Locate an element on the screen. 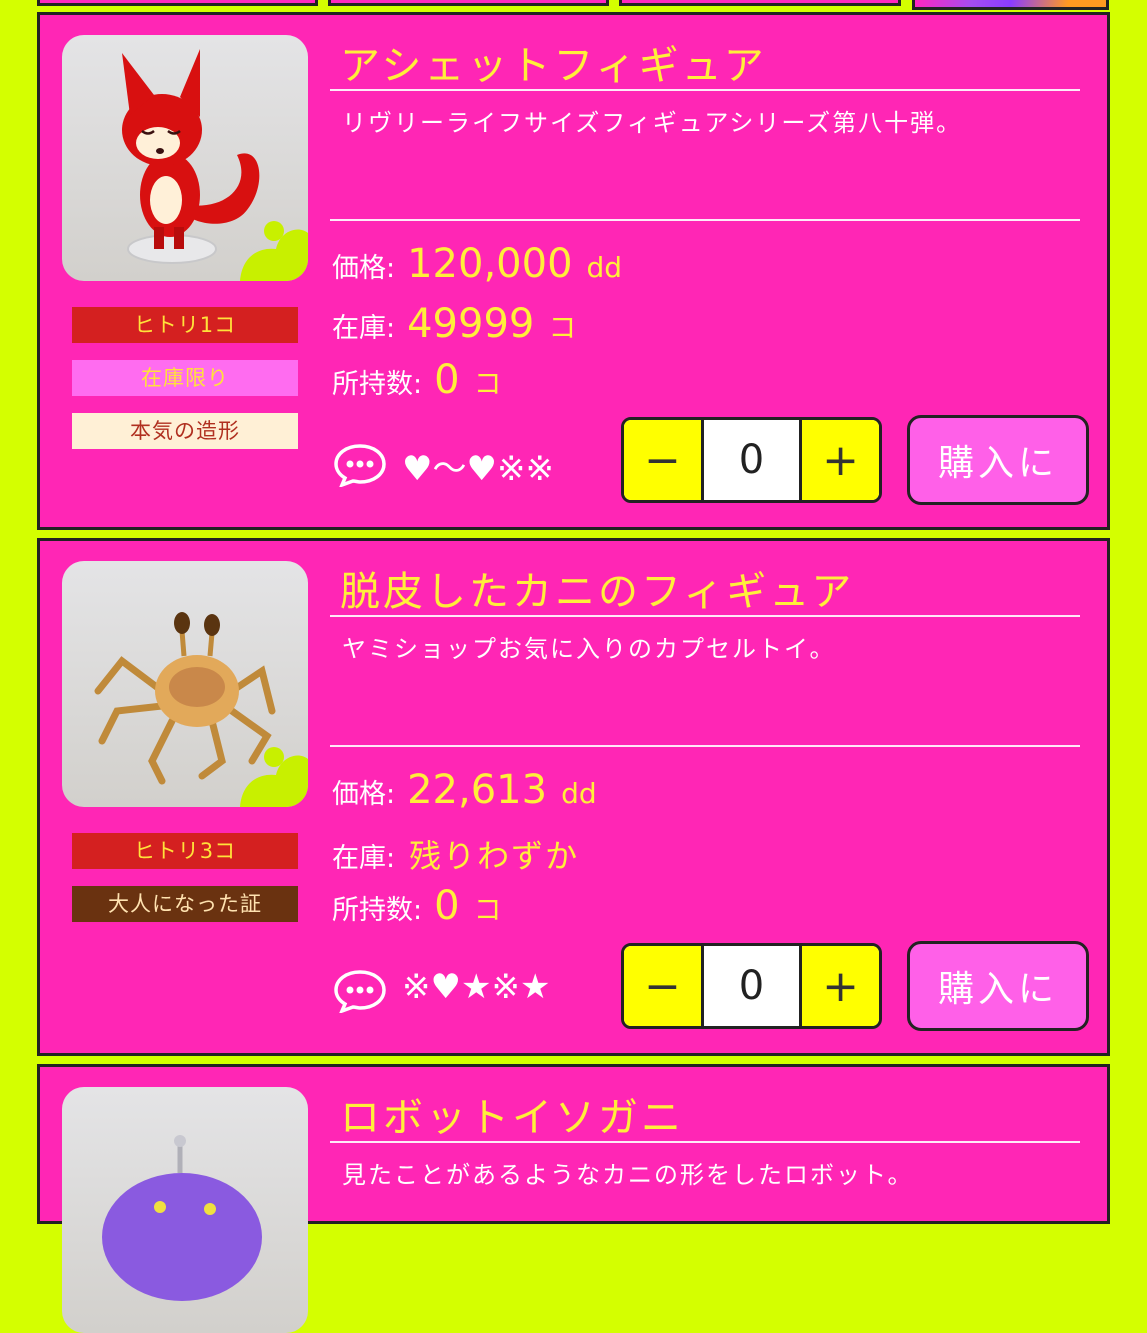  price-value: 22,613 is located at coordinates (477, 790).